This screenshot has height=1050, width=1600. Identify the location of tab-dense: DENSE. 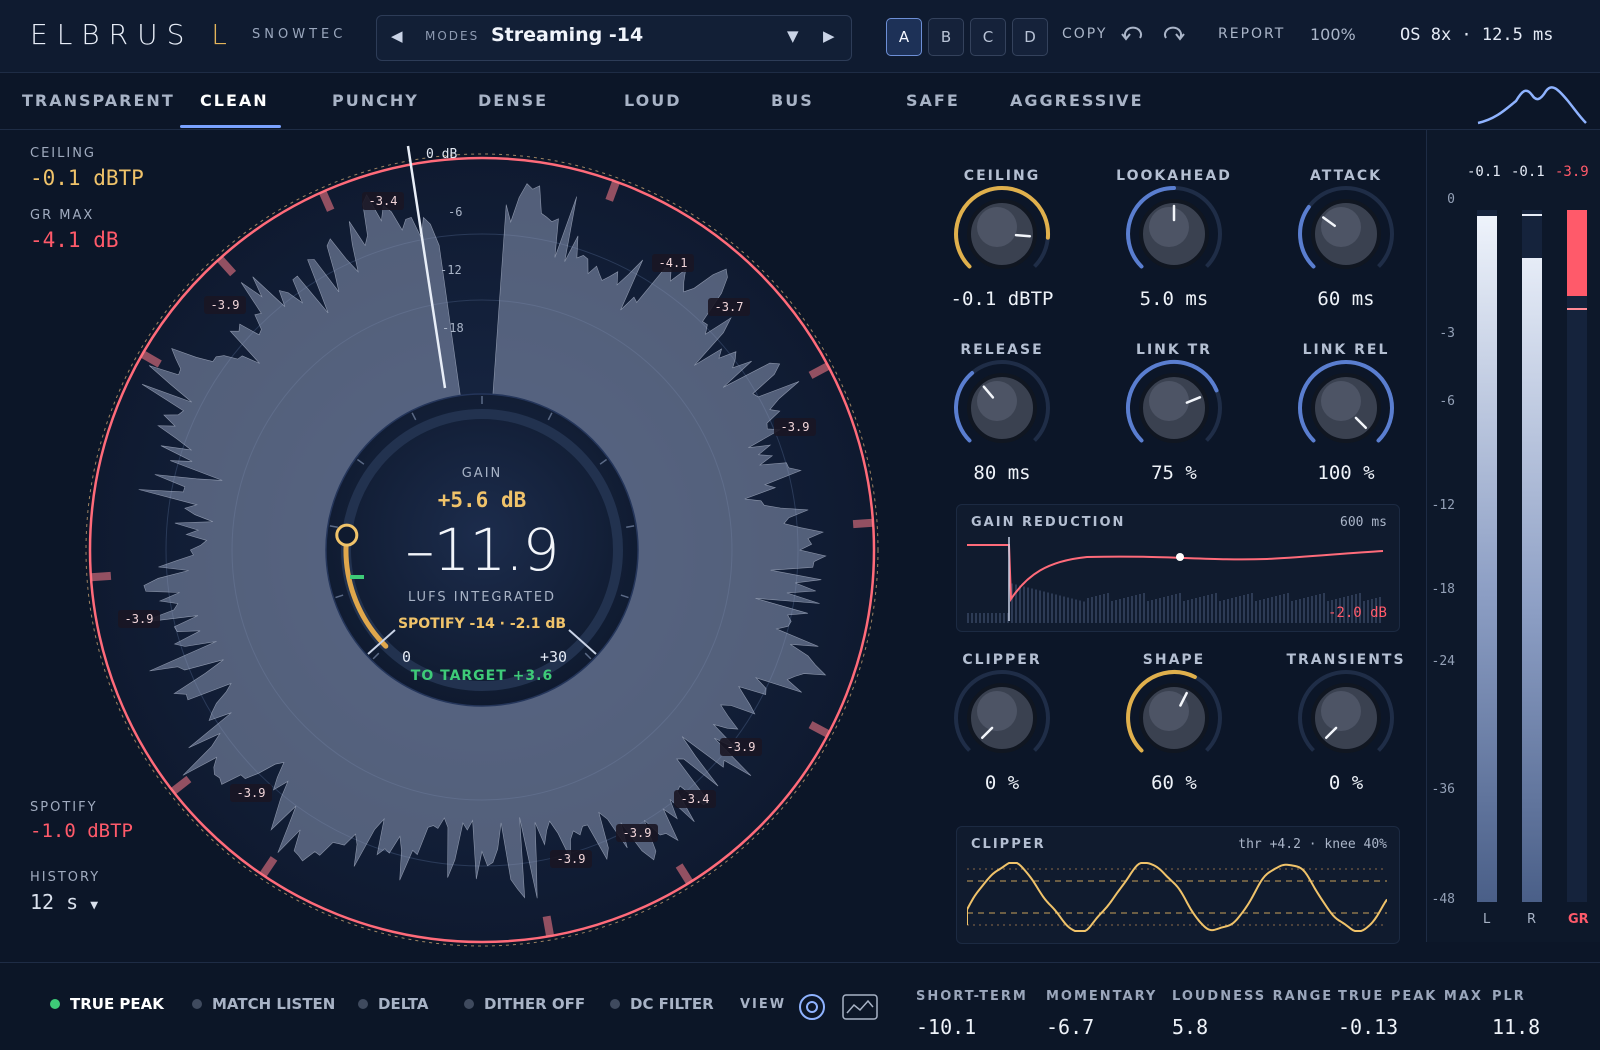
(513, 100).